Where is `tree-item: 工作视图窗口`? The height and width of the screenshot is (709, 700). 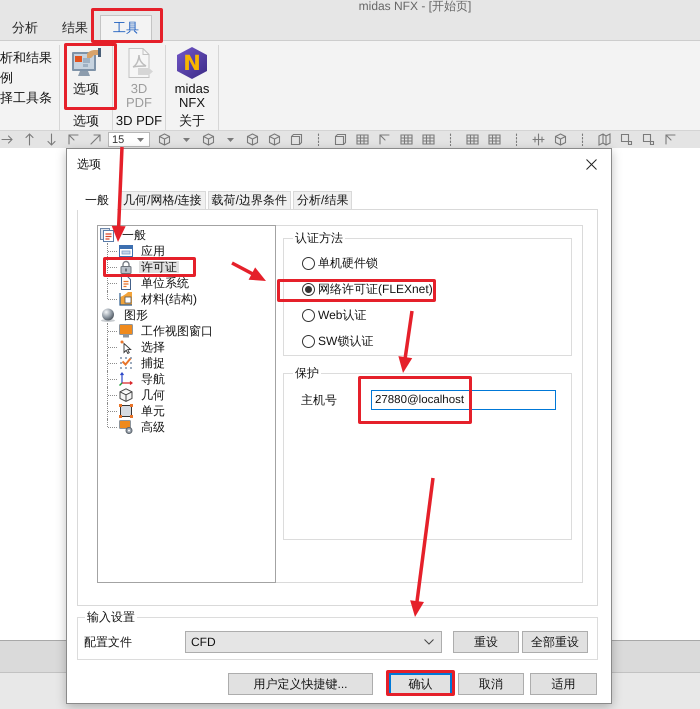 tree-item: 工作视图窗口 is located at coordinates (177, 331).